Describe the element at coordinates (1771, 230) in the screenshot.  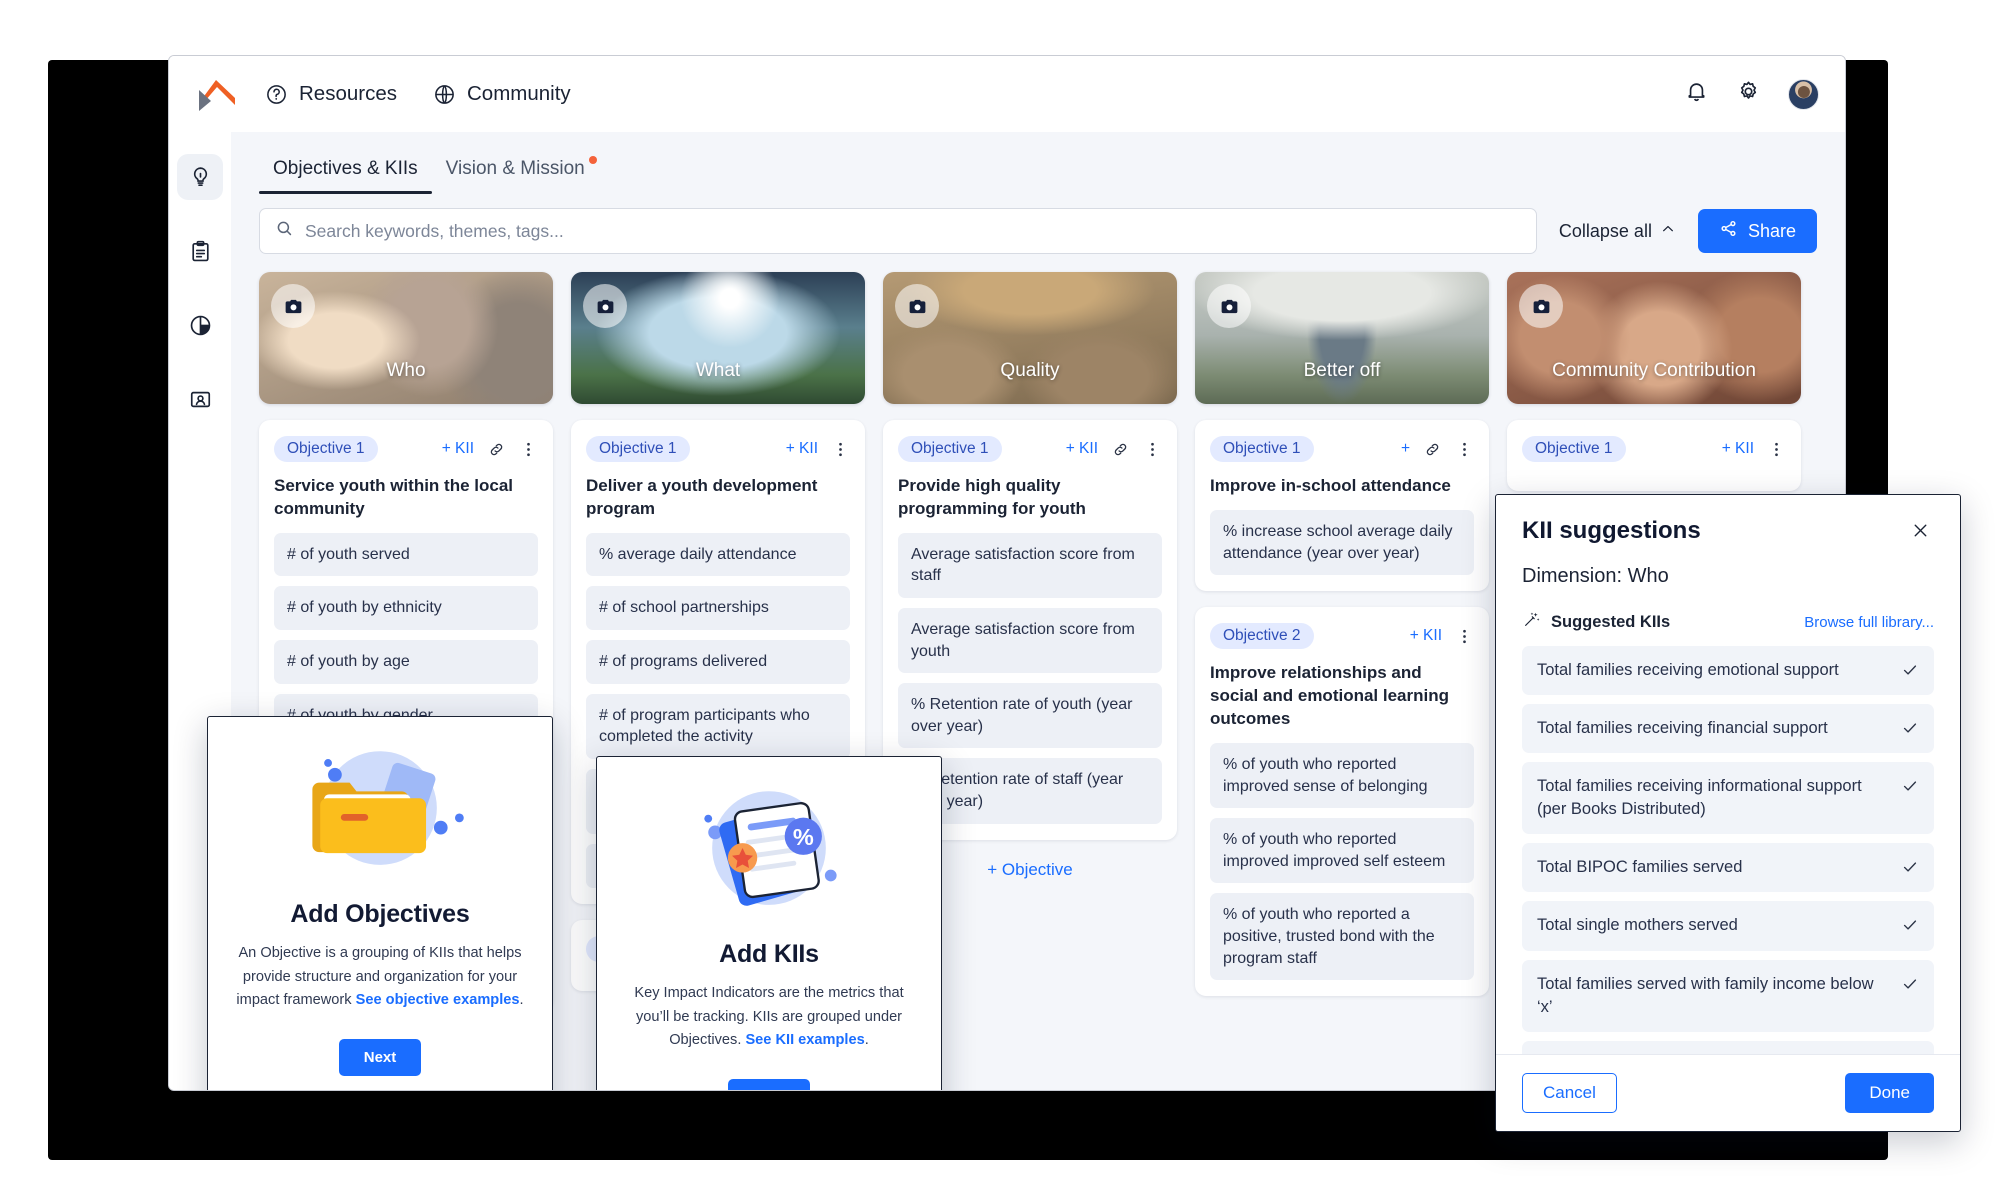
I see `share-button-label: Share` at that location.